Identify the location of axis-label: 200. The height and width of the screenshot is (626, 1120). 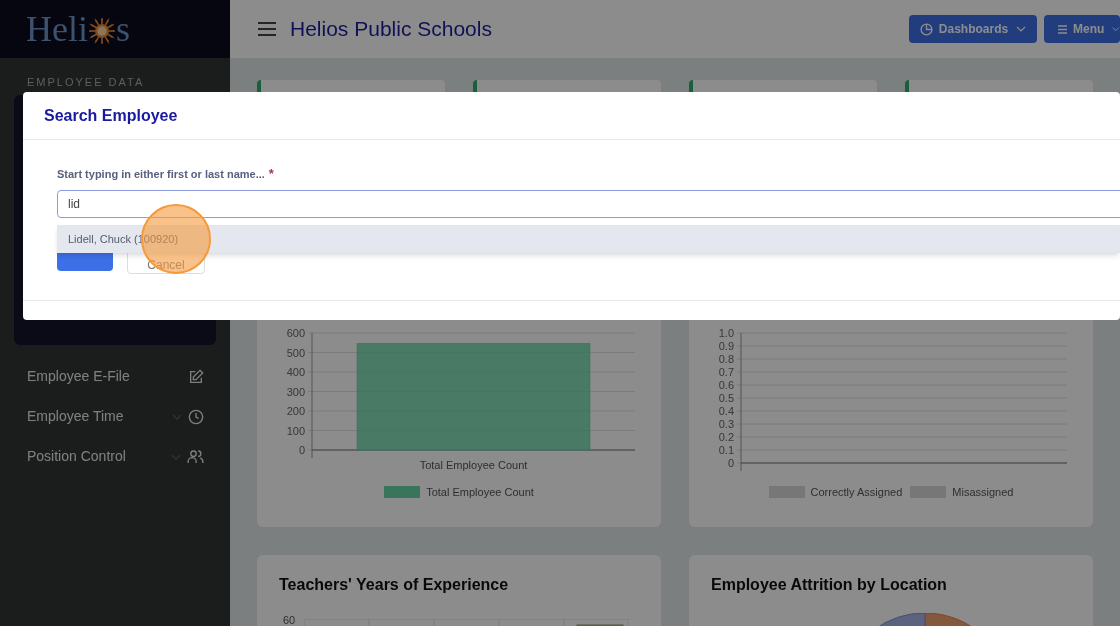
(295, 411).